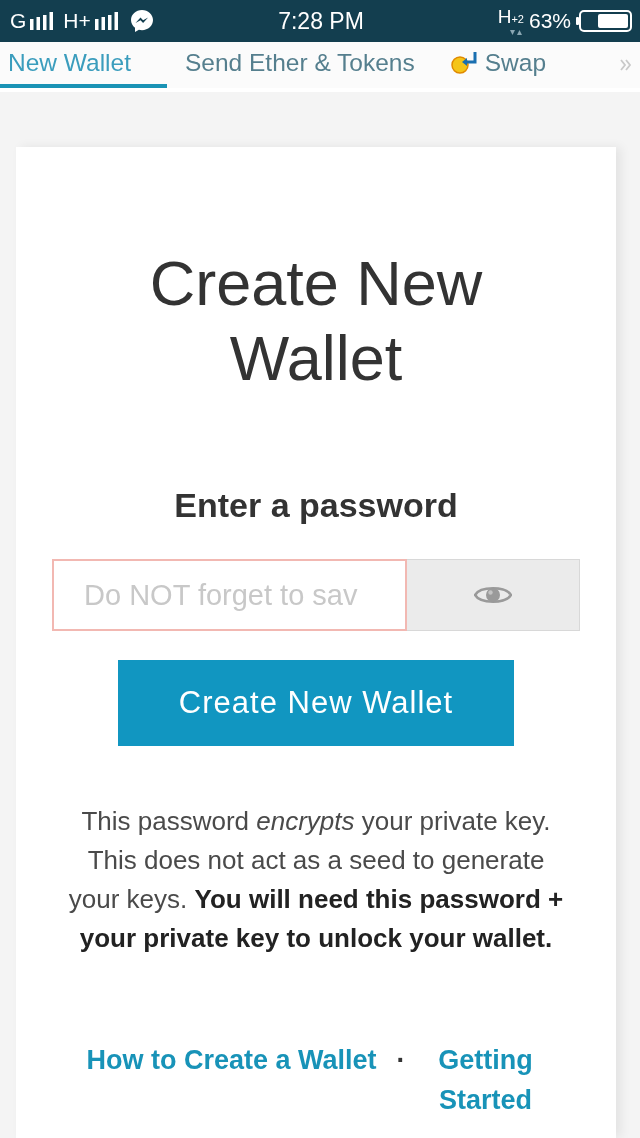 The width and height of the screenshot is (640, 1138). Describe the element at coordinates (464, 63) in the screenshot. I see `coin-arrow-icon` at that location.